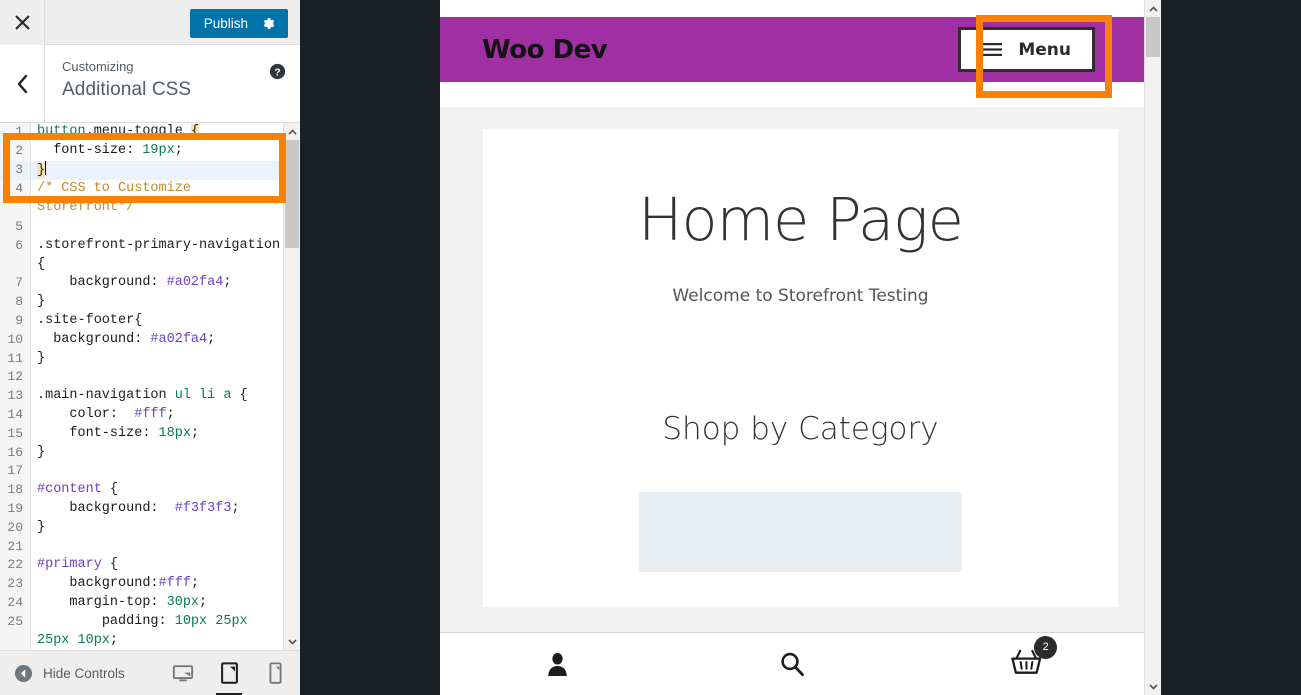 Image resolution: width=1301 pixels, height=695 pixels. I want to click on help-button: ?, so click(277, 74).